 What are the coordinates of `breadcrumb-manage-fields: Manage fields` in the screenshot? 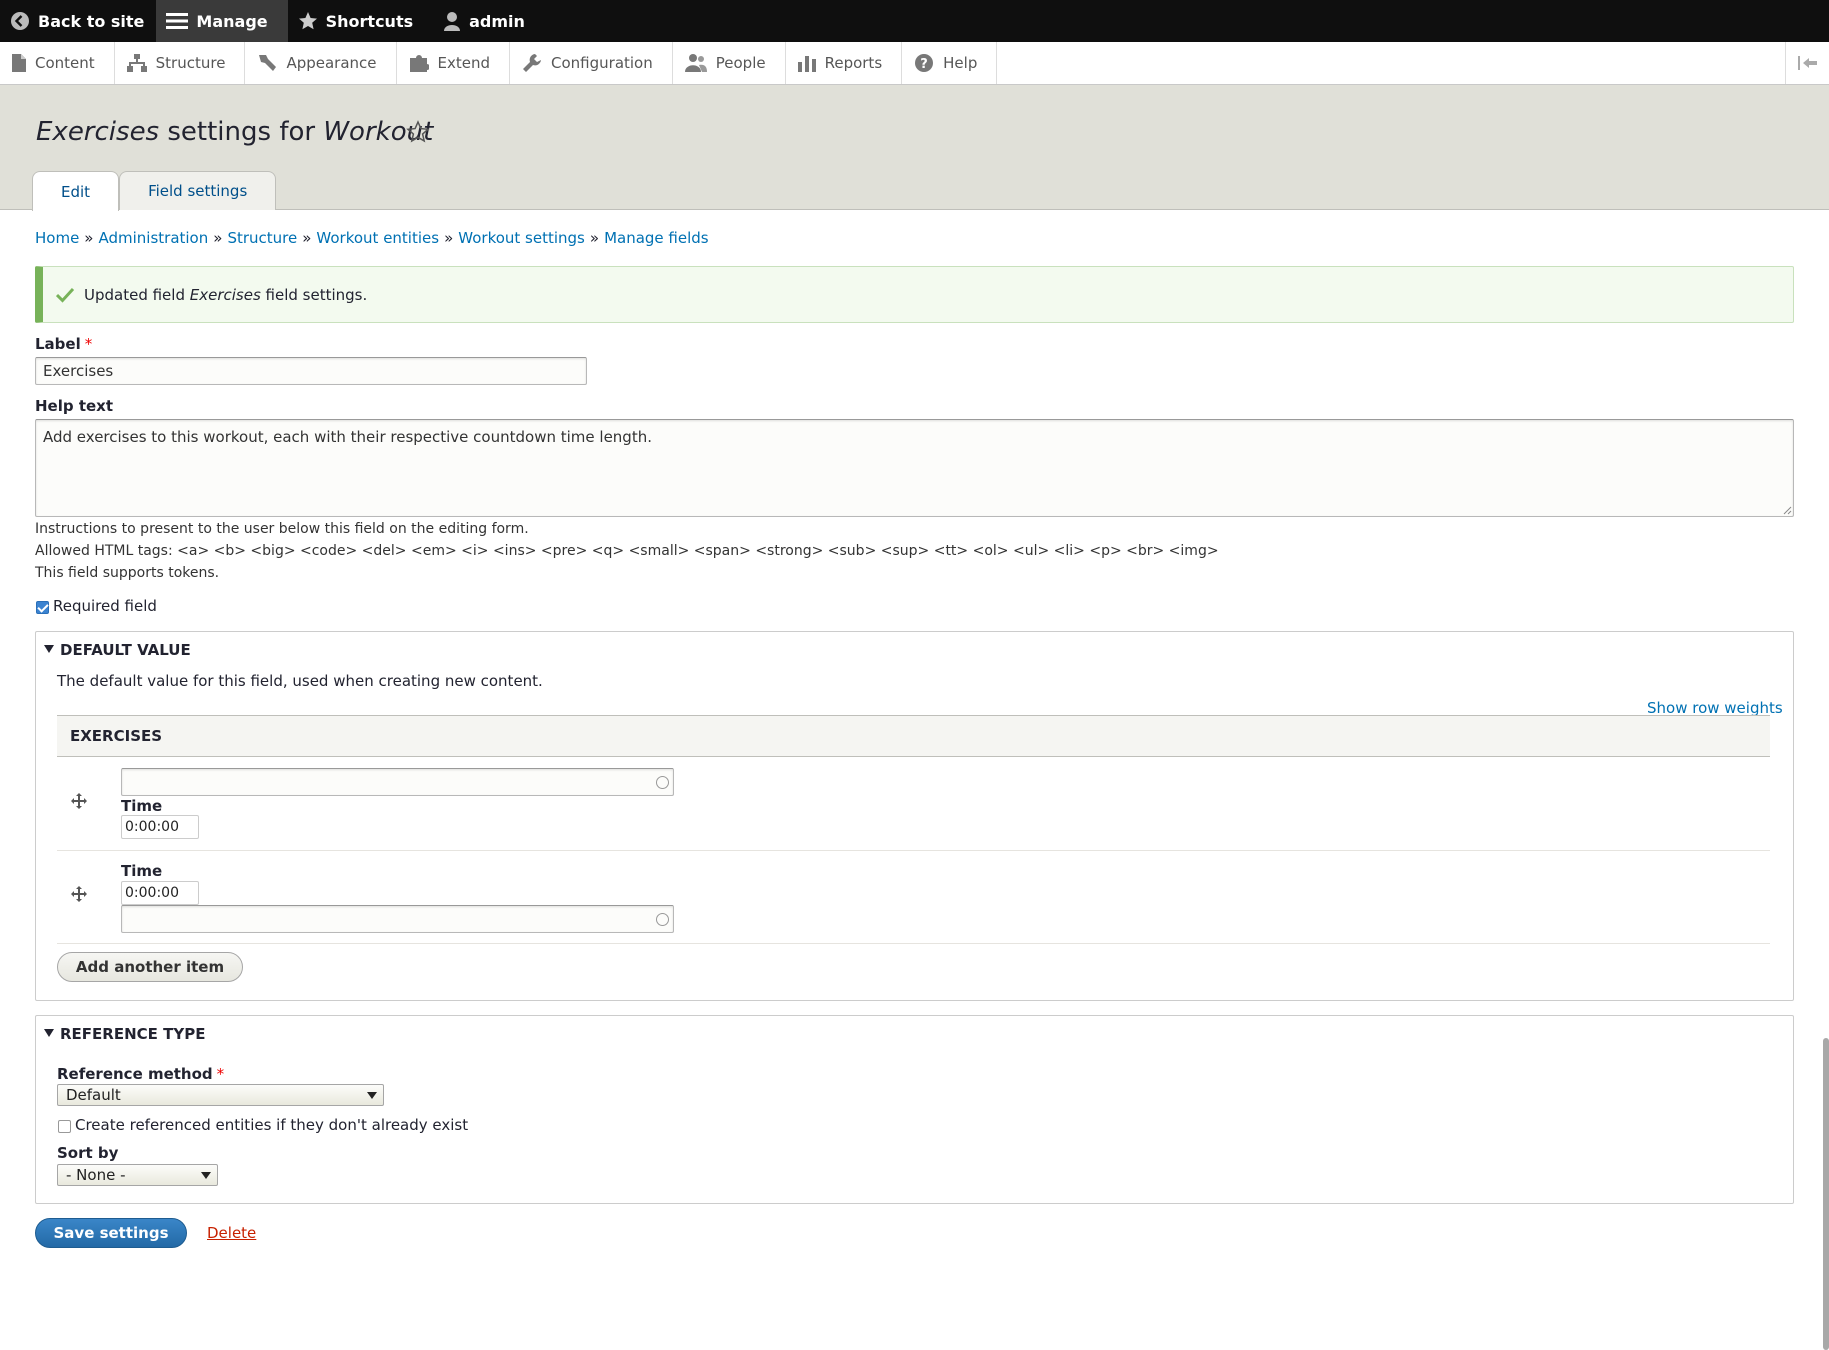 It's located at (656, 238).